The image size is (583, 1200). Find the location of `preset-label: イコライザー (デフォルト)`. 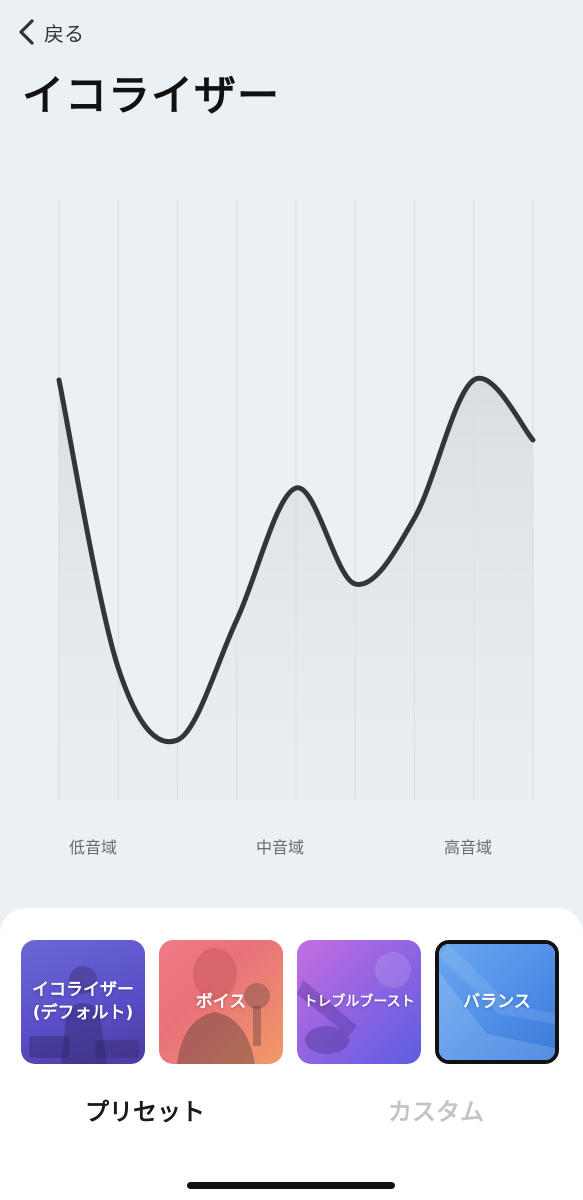

preset-label: イコライザー (デフォルト) is located at coordinates (83, 1001).